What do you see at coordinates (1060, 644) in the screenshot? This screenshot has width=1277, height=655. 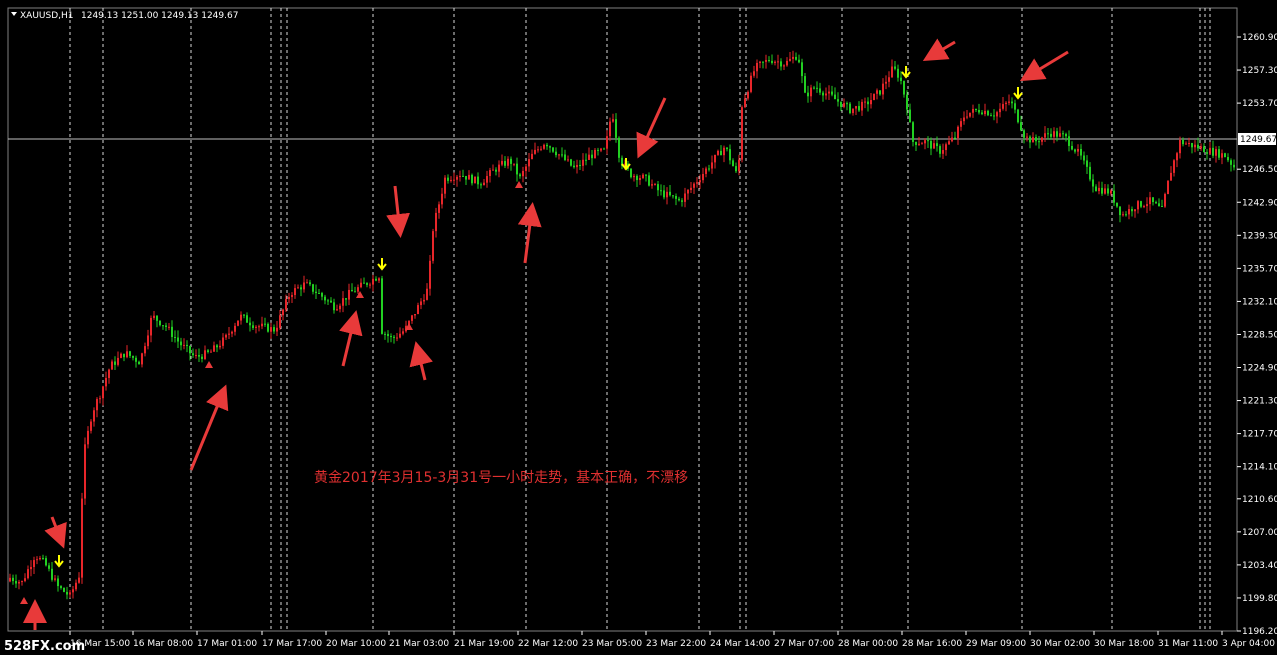 I see `x-tick-label: 30 Mar 02:00` at bounding box center [1060, 644].